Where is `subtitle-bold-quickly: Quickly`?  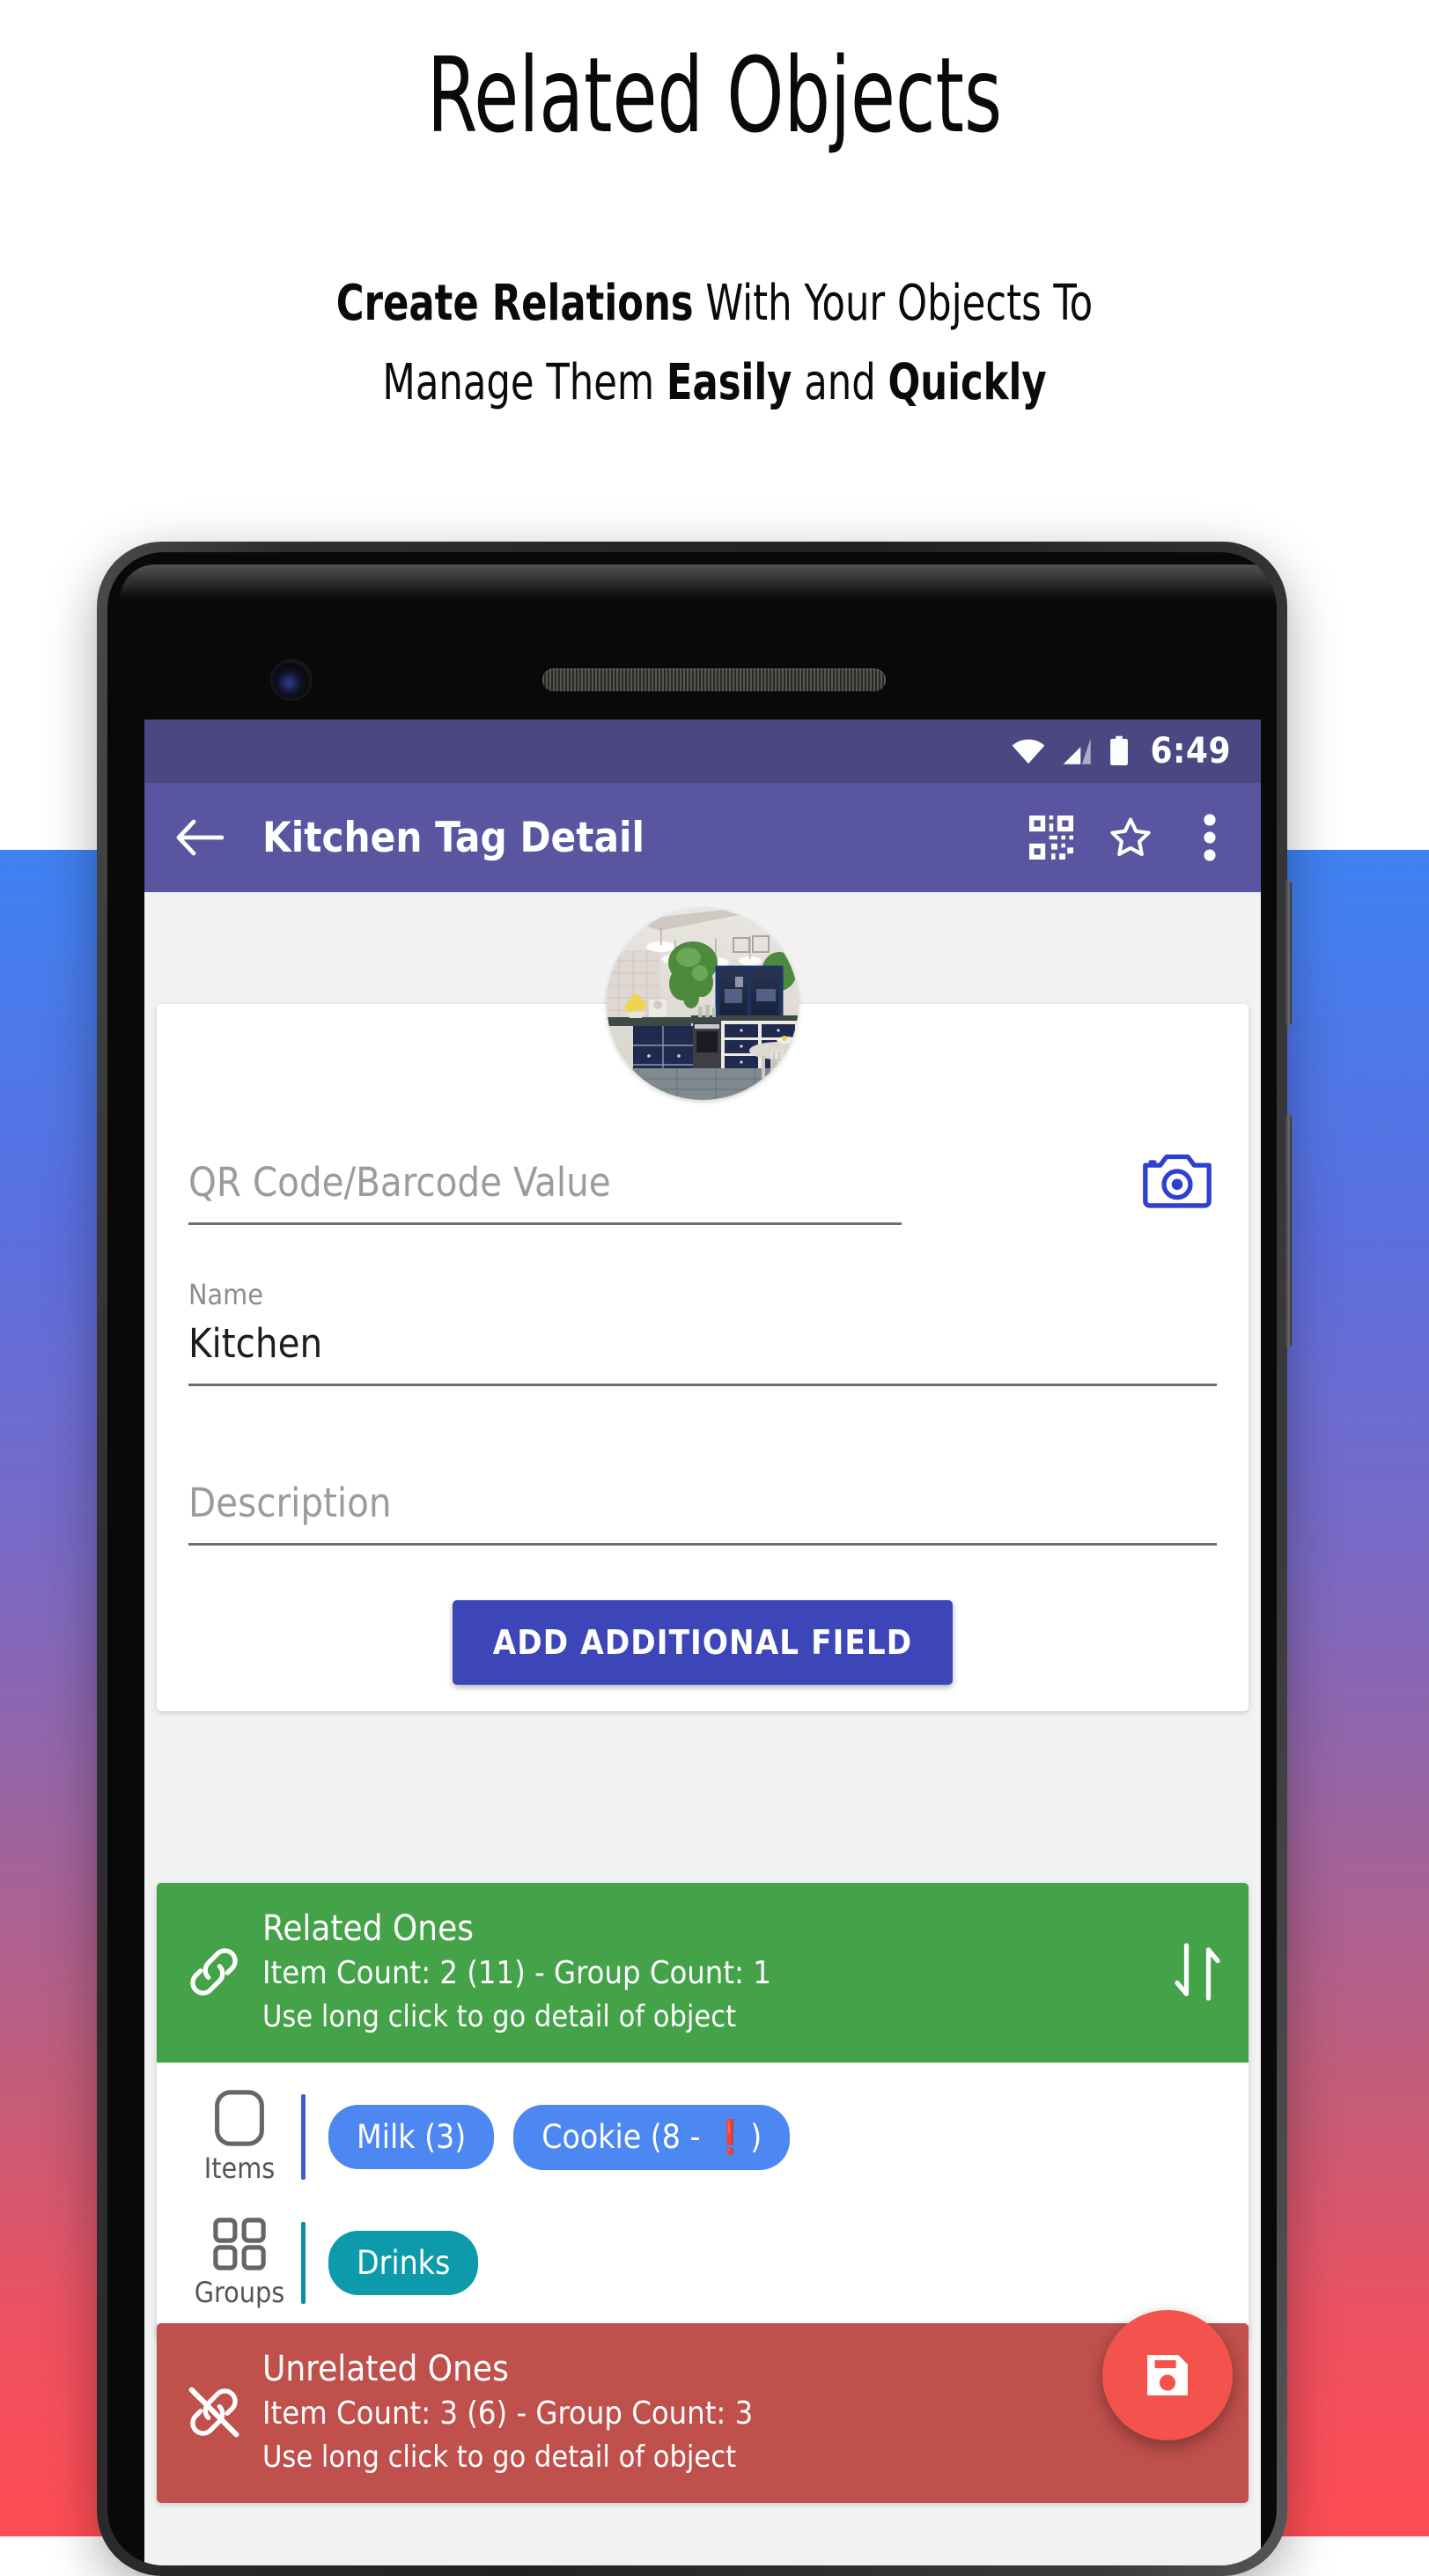
subtitle-bold-quickly: Quickly is located at coordinates (967, 382).